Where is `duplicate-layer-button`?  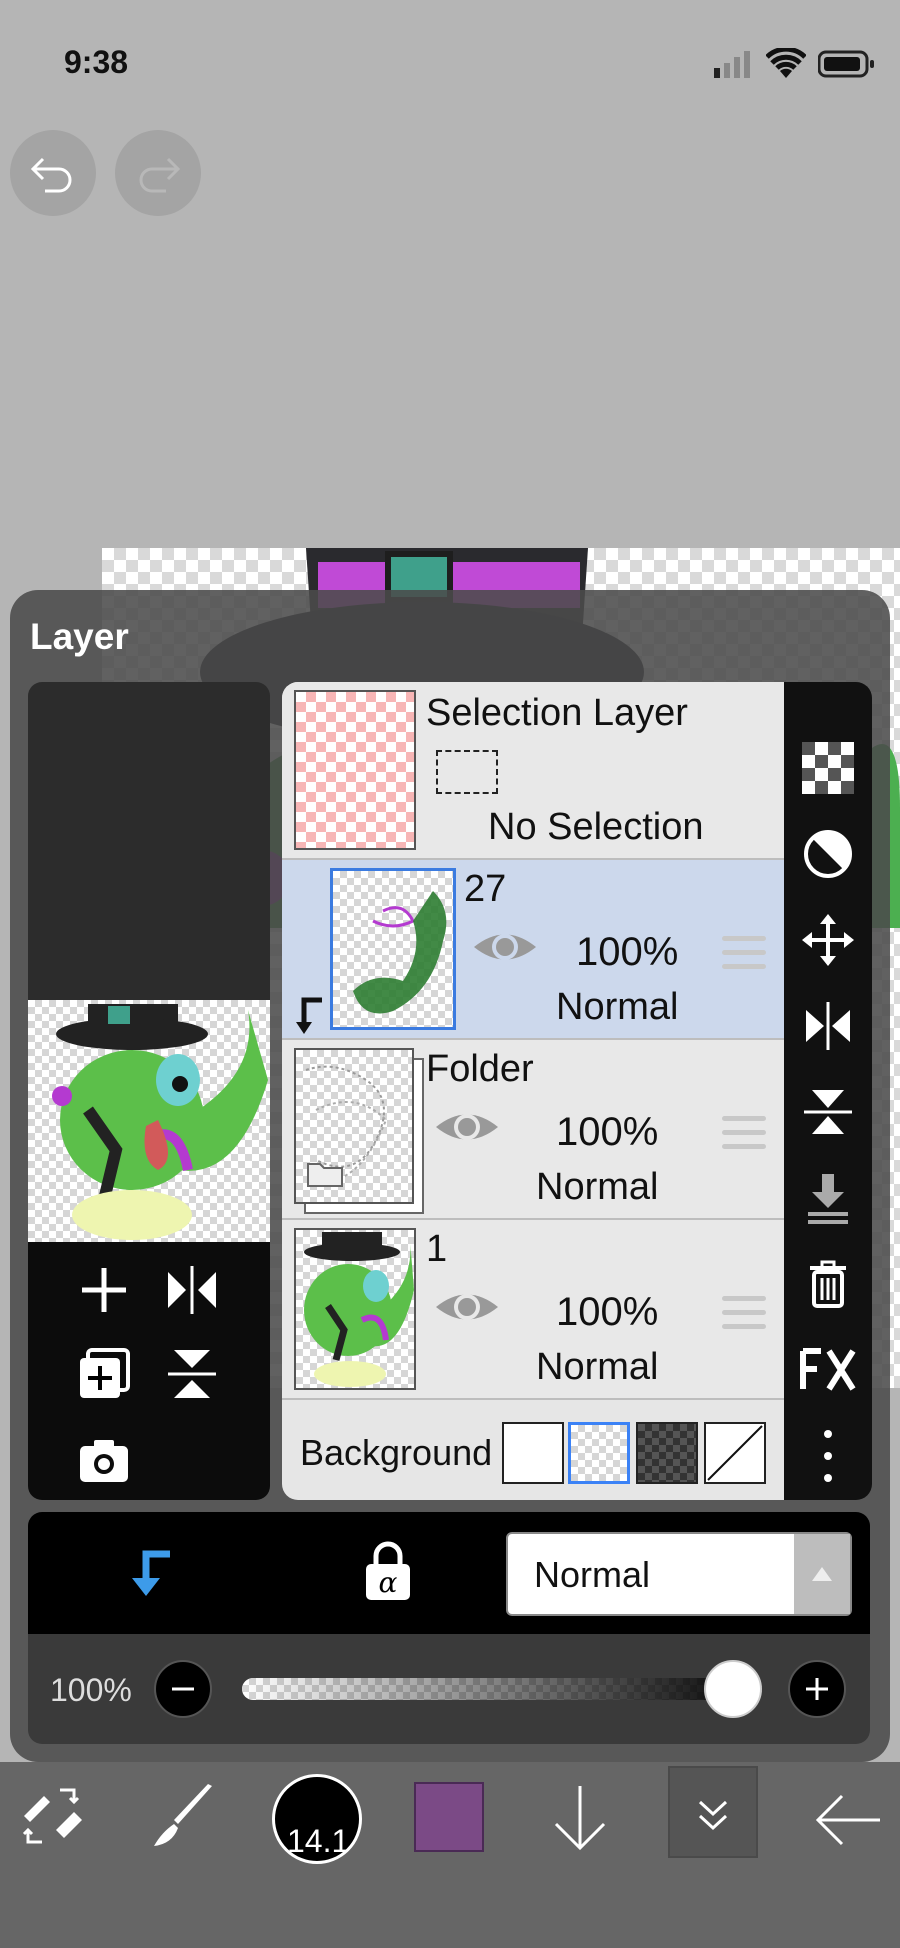
duplicate-layer-button is located at coordinates (104, 1374).